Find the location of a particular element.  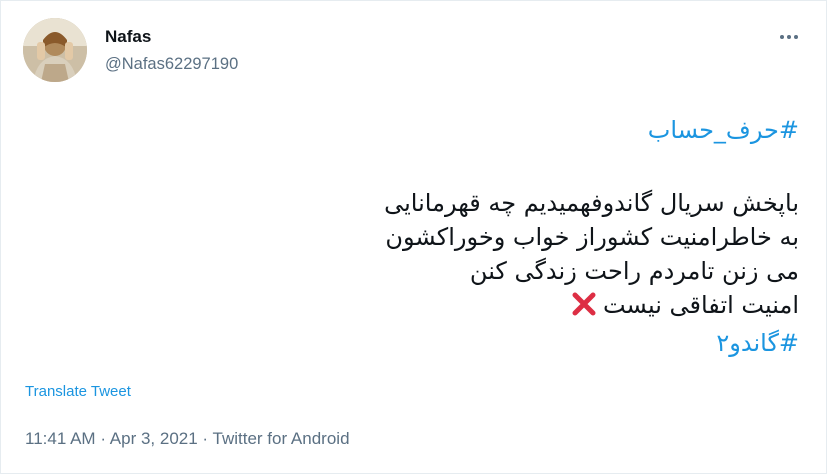

tweet-line: می زنن تامردم راحت زندگی کنن is located at coordinates (634, 271).